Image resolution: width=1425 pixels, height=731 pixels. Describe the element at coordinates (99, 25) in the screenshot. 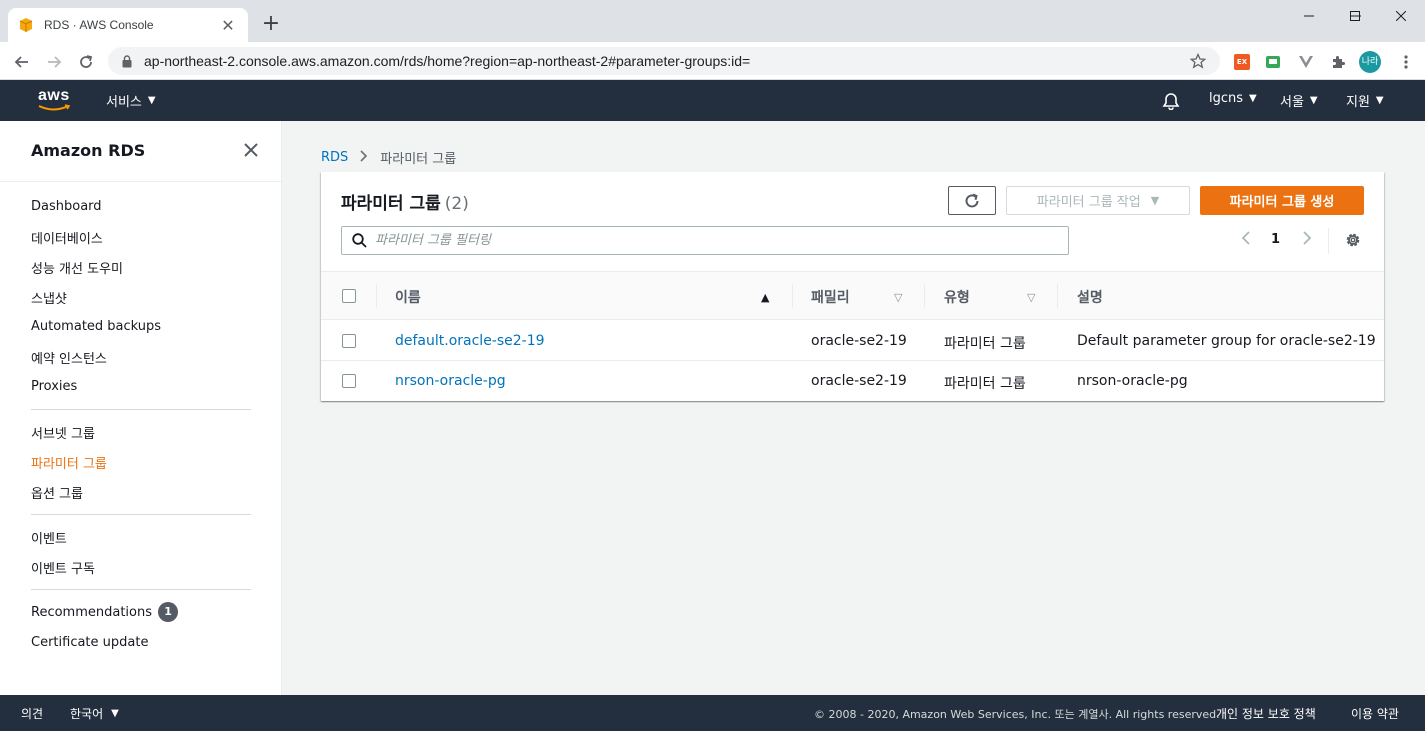

I see `tab-title: RDS · AWS Console` at that location.